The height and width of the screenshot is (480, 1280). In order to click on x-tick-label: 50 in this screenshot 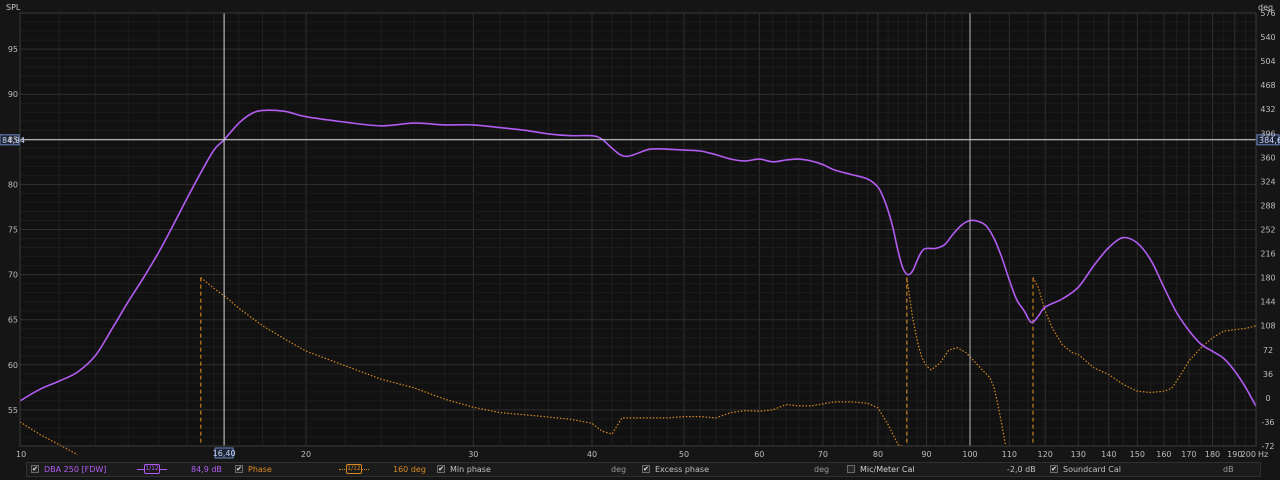, I will do `click(684, 454)`.